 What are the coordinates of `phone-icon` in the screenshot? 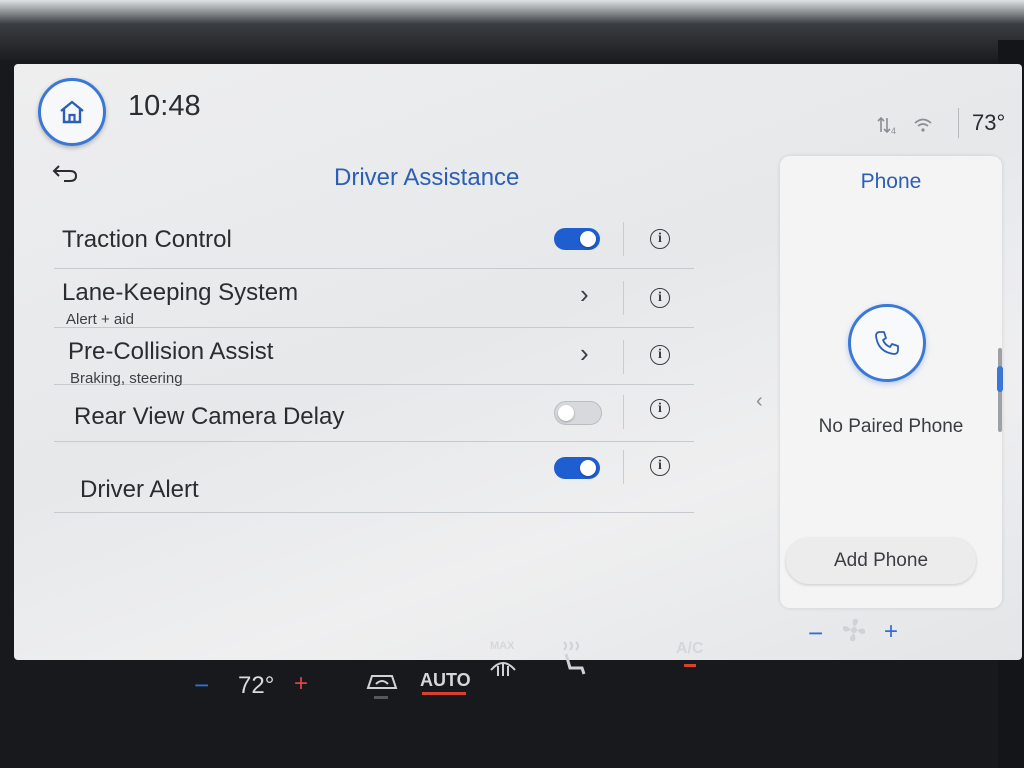 It's located at (887, 343).